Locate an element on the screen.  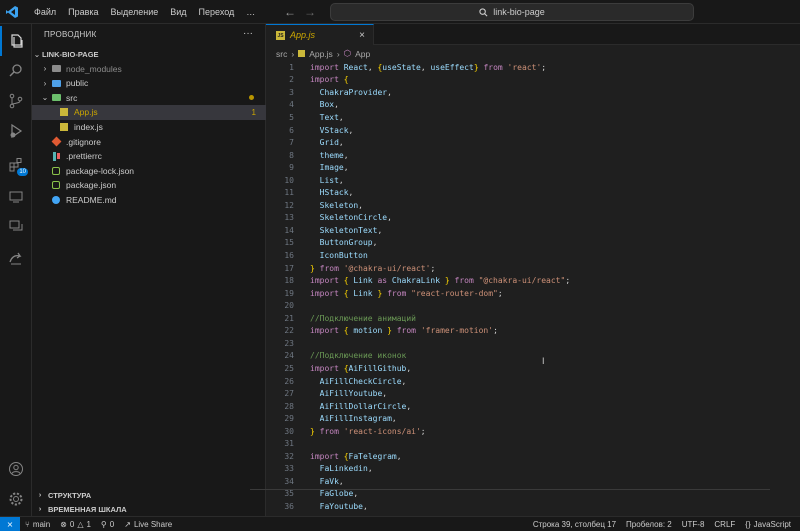
tree-item: .gitignore is located at coordinates (149, 142).